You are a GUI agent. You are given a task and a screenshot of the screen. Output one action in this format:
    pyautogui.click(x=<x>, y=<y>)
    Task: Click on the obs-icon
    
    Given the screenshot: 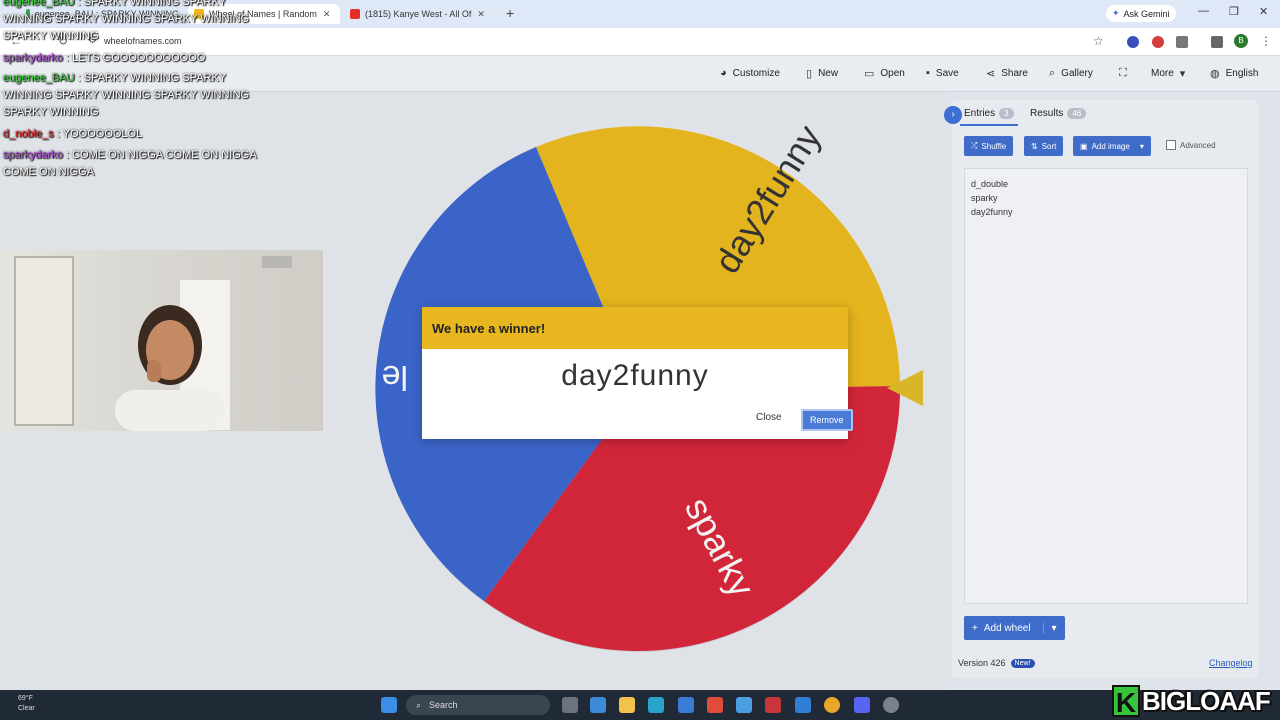 What is the action you would take?
    pyautogui.click(x=891, y=705)
    